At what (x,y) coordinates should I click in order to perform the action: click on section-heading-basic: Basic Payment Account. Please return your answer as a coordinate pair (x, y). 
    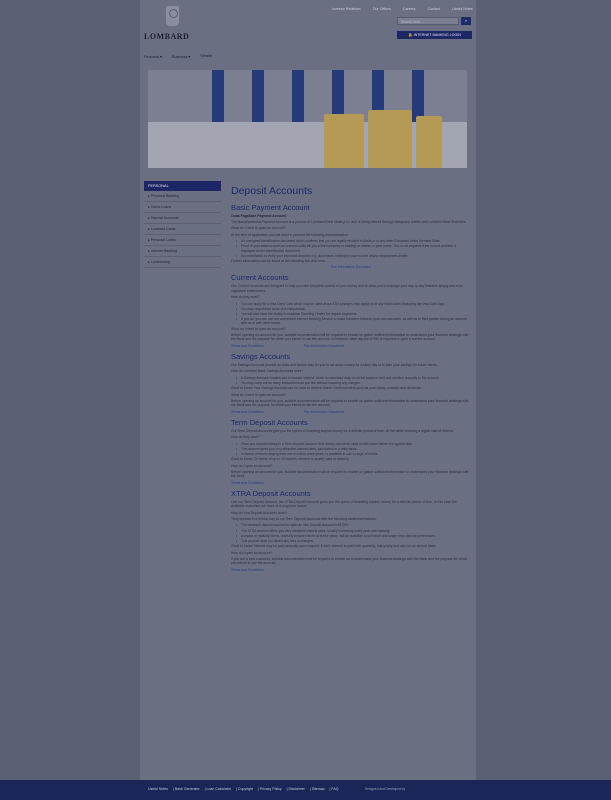
    Looking at the image, I should click on (270, 207).